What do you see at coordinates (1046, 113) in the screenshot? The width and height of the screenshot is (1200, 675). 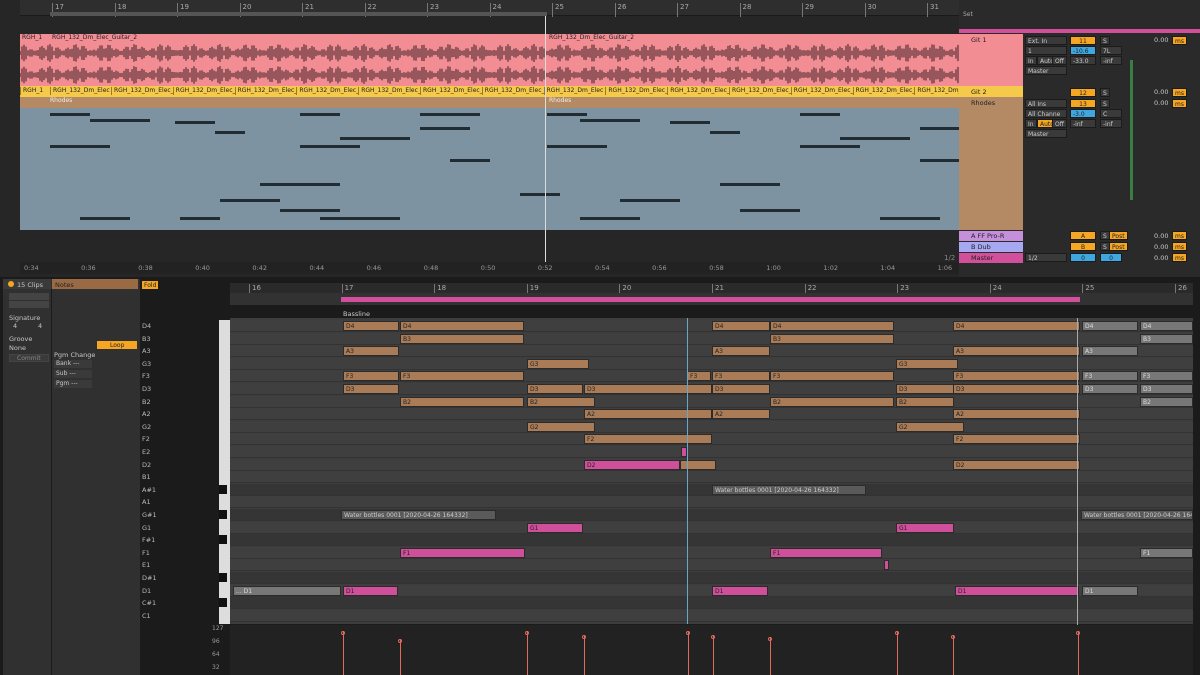 I see `input-channel-select: All Channe` at bounding box center [1046, 113].